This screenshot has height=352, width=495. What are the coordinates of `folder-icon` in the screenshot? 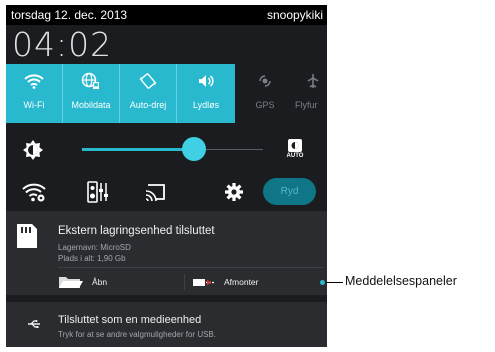 It's located at (71, 282).